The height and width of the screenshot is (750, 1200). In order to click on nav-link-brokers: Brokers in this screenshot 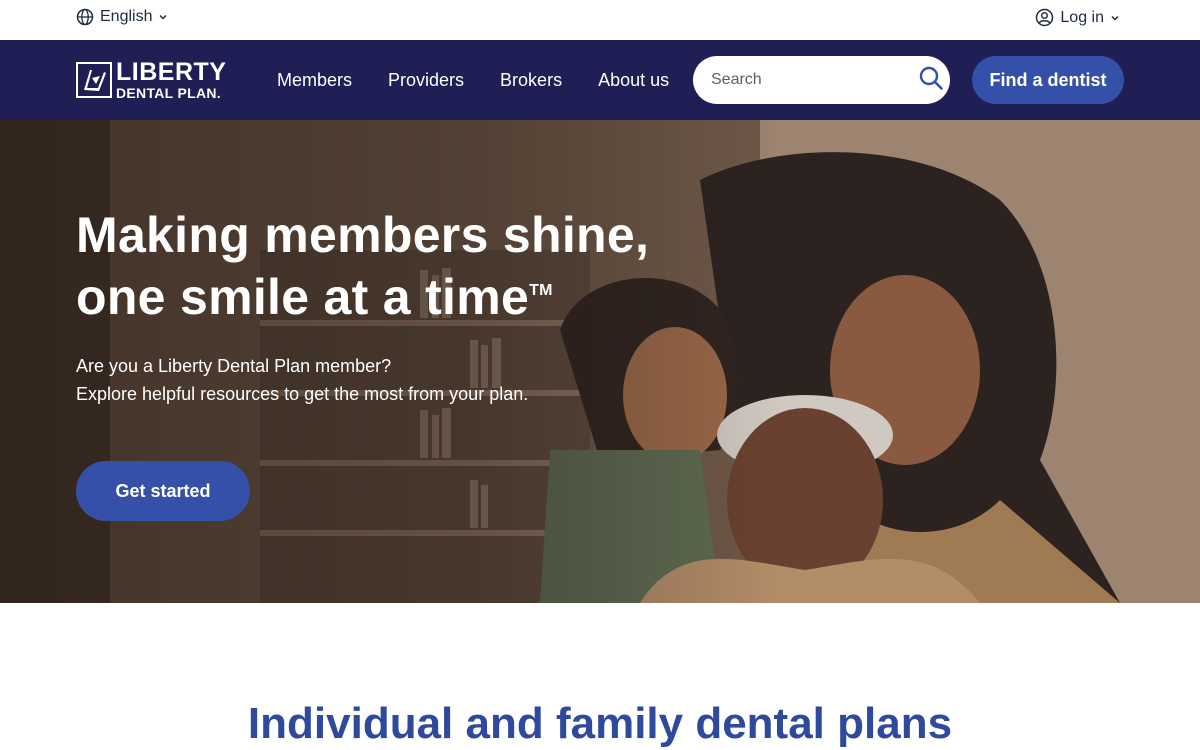, I will do `click(531, 80)`.